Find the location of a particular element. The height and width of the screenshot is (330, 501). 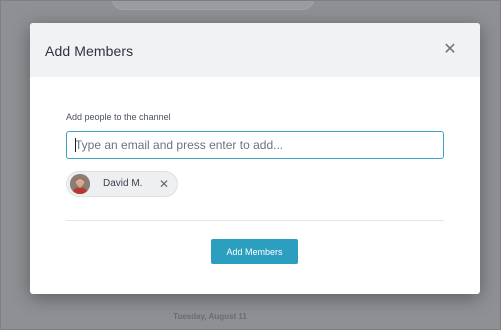

field-label: Add people to the channel is located at coordinates (118, 117).